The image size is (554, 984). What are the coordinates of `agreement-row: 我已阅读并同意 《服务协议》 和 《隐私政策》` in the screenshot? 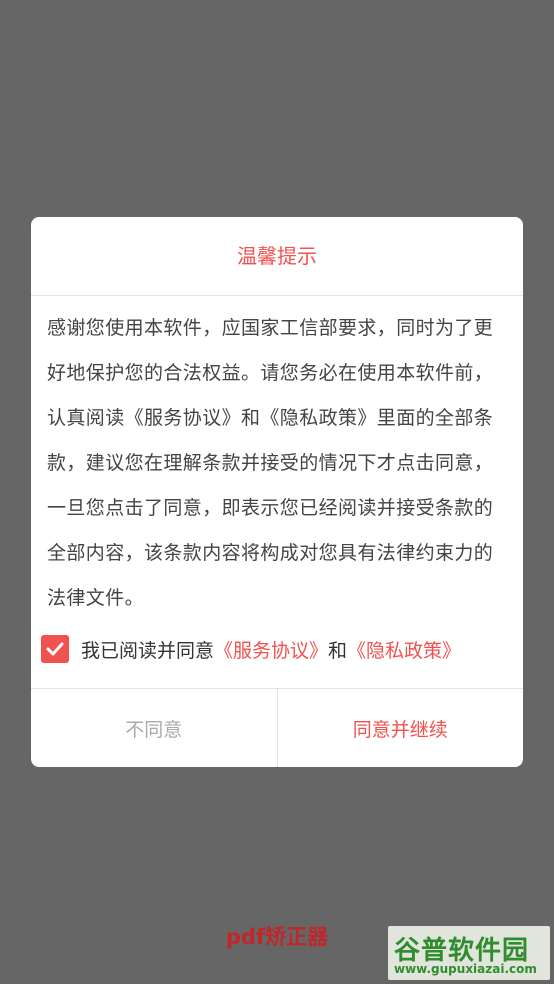 It's located at (251, 649).